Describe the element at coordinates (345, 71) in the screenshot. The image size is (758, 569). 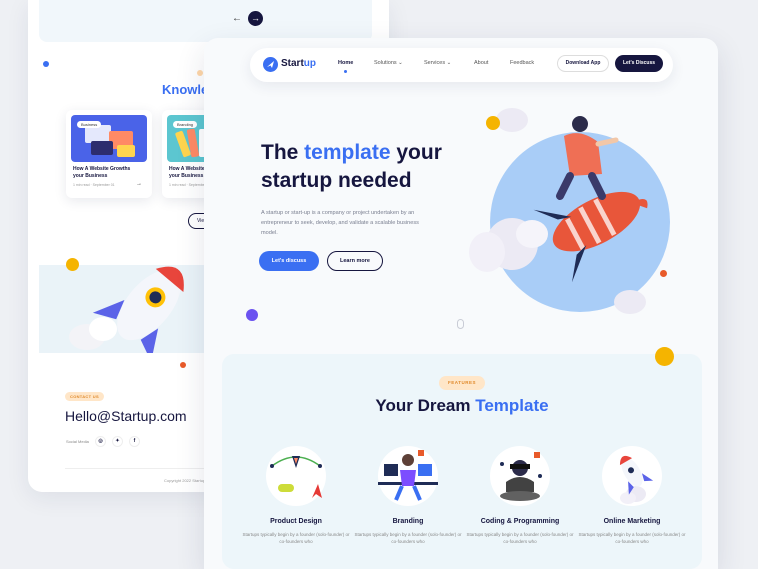
I see `active-indicator` at that location.